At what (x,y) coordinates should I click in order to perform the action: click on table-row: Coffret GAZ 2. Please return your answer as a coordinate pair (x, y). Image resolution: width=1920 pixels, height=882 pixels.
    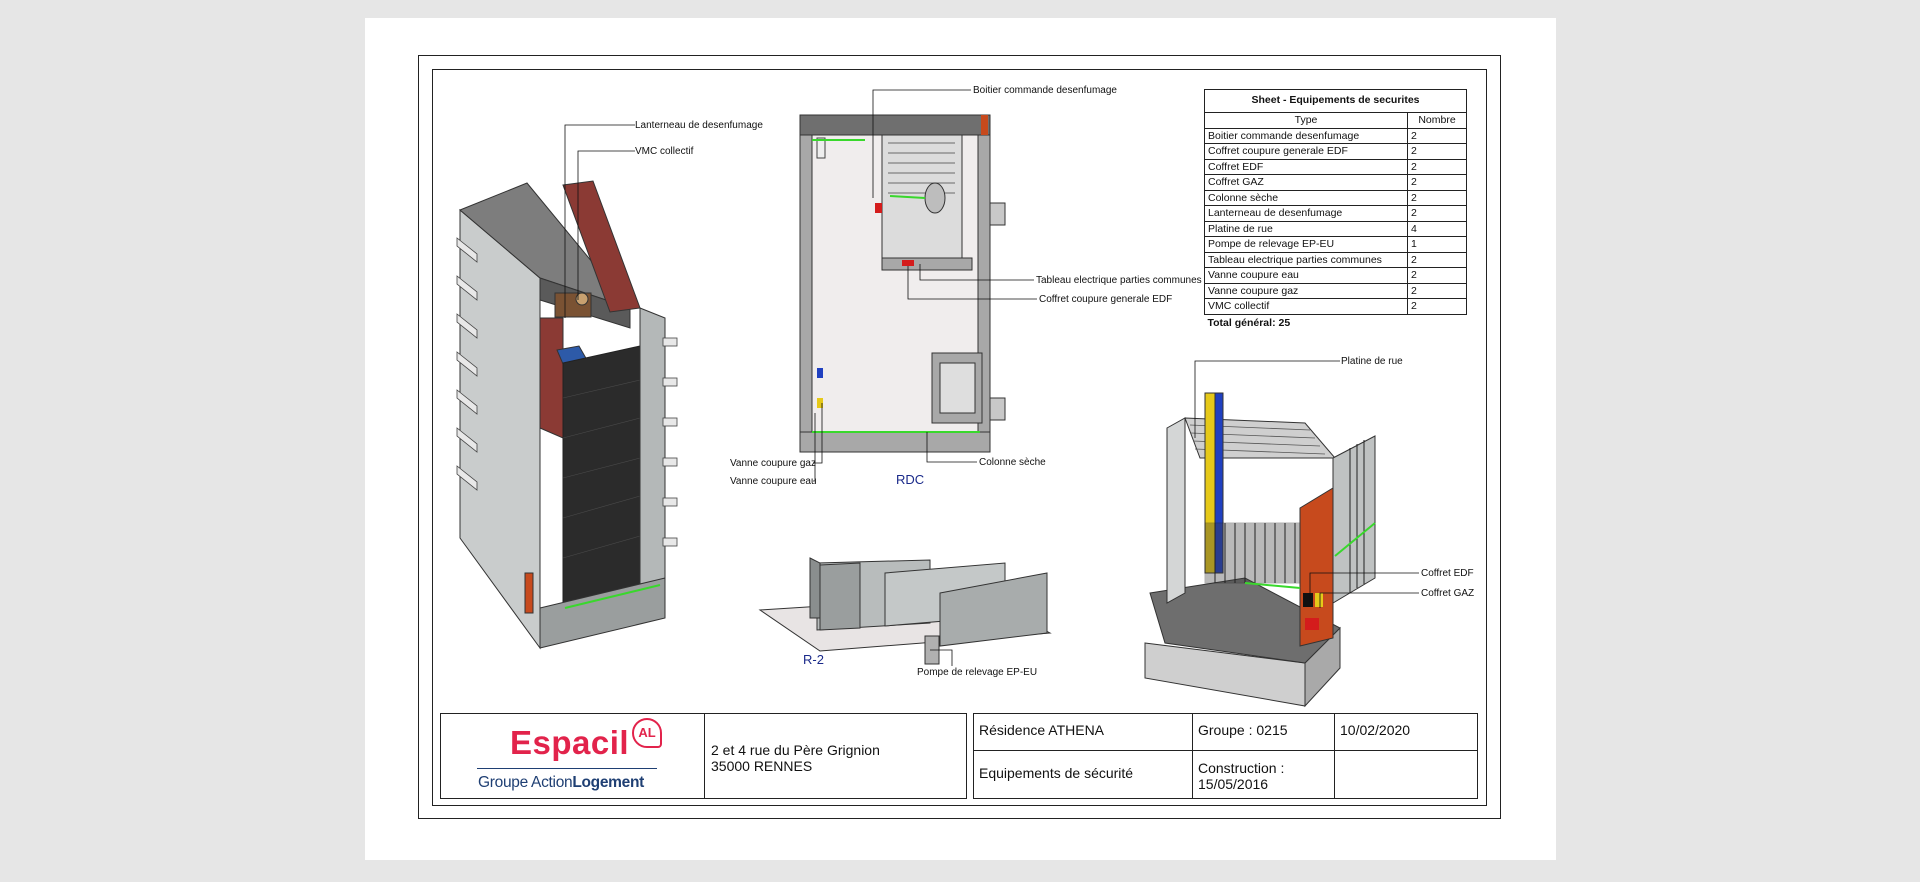
    Looking at the image, I should click on (1335, 182).